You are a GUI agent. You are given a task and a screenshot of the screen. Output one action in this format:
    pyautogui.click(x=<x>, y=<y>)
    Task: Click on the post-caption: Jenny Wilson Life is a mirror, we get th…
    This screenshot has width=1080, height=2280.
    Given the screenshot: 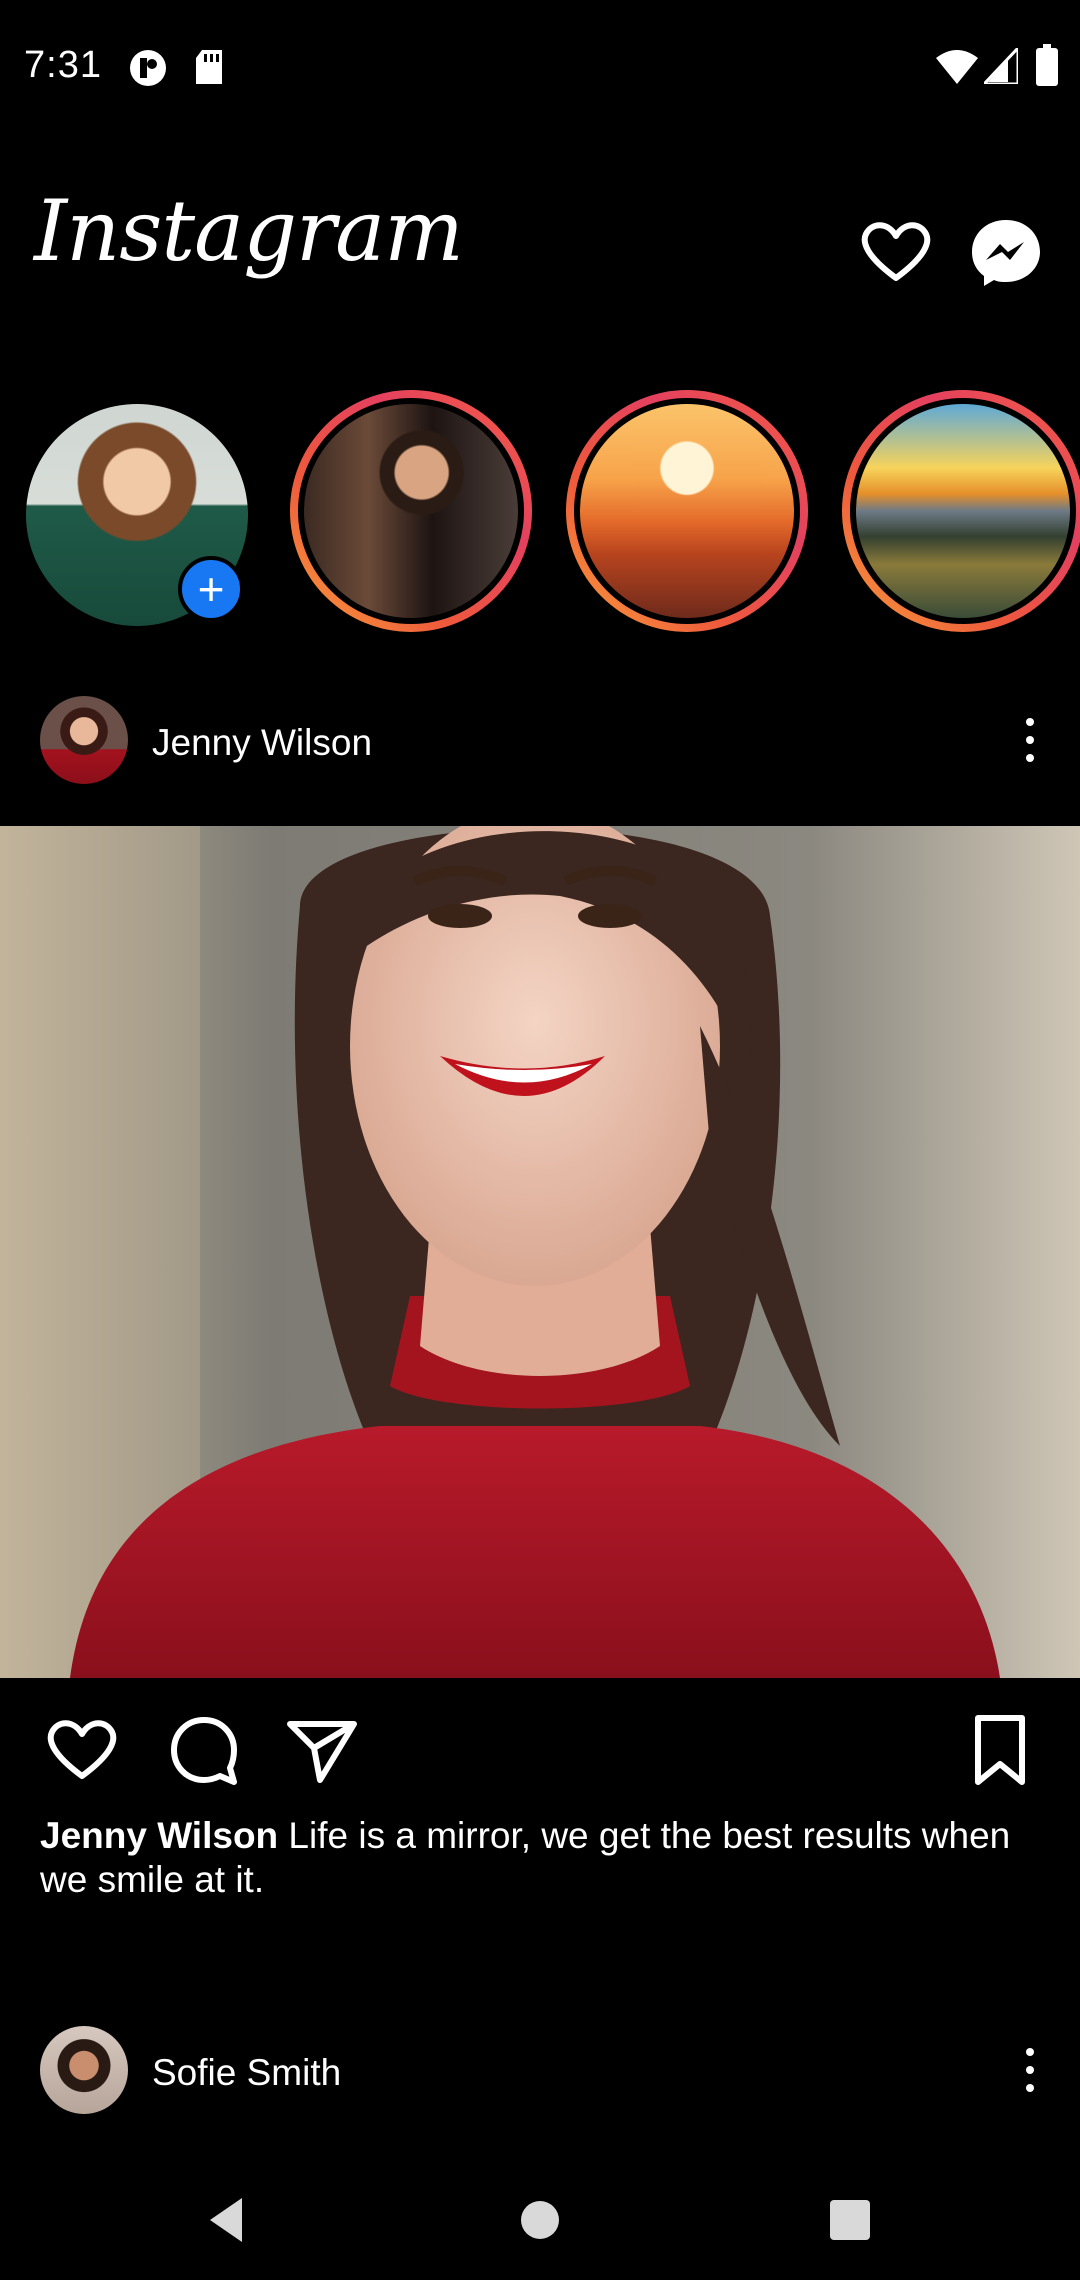 What is the action you would take?
    pyautogui.click(x=540, y=1858)
    